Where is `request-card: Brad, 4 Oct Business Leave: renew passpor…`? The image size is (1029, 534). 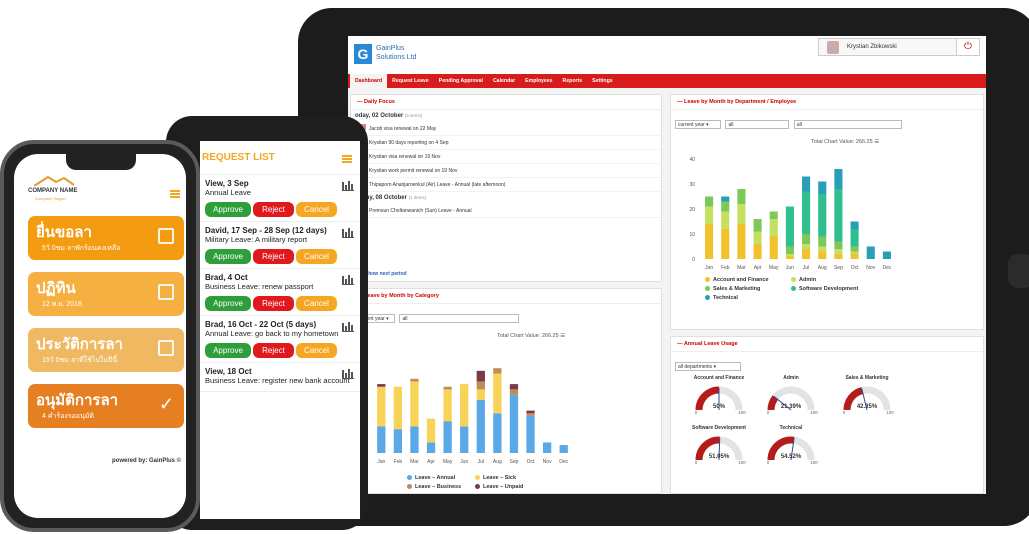
request-card: Brad, 4 Oct Business Leave: renew passpor… is located at coordinates (280, 292).